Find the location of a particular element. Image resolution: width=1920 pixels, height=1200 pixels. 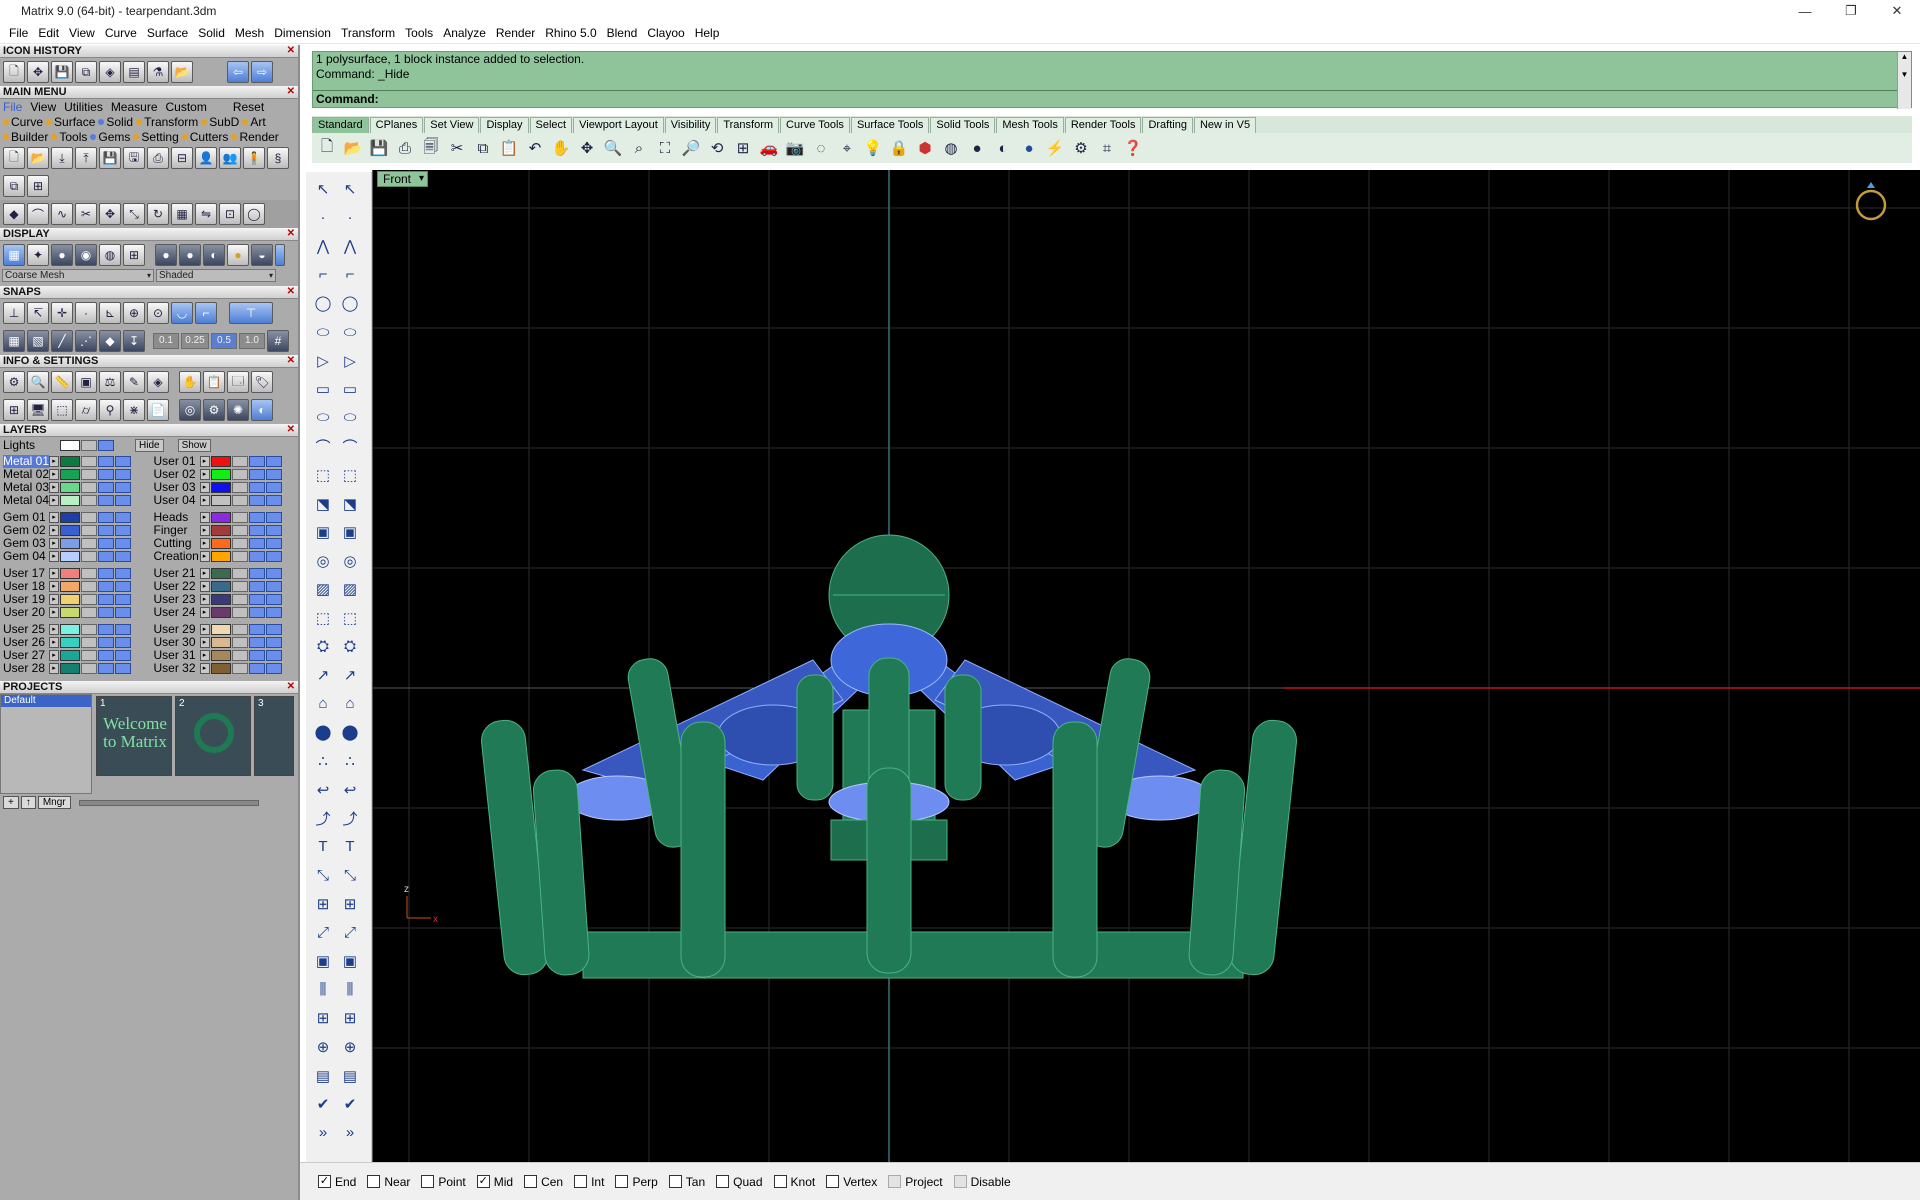

metal-silver-sphere-icon: ● is located at coordinates (190, 255).